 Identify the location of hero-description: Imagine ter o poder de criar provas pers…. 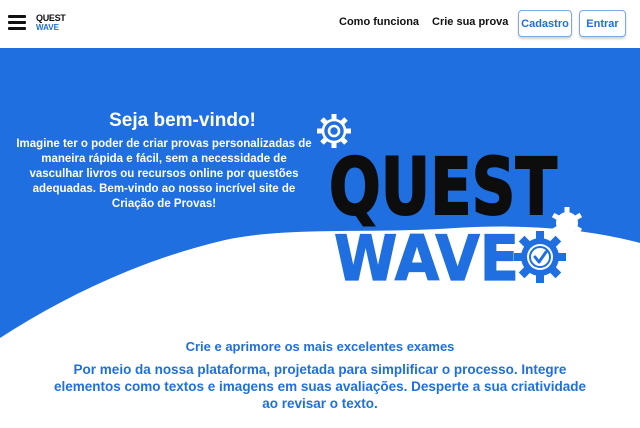
(164, 174).